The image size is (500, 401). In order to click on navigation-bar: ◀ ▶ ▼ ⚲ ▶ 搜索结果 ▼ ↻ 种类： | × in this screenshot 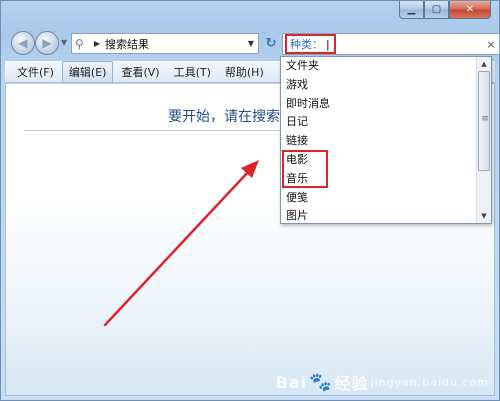, I will do `click(254, 44)`.